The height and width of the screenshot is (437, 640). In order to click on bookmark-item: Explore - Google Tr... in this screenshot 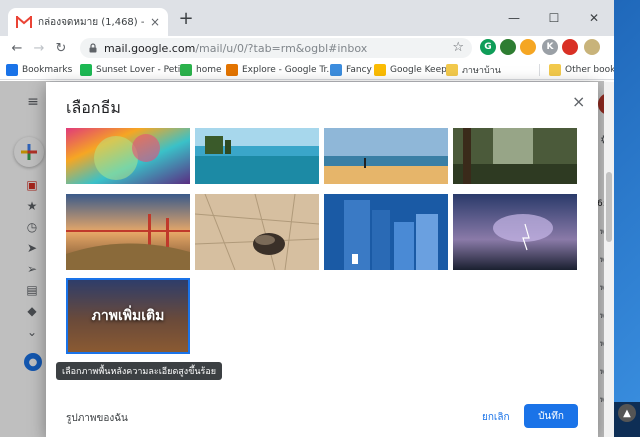, I will do `click(280, 70)`.